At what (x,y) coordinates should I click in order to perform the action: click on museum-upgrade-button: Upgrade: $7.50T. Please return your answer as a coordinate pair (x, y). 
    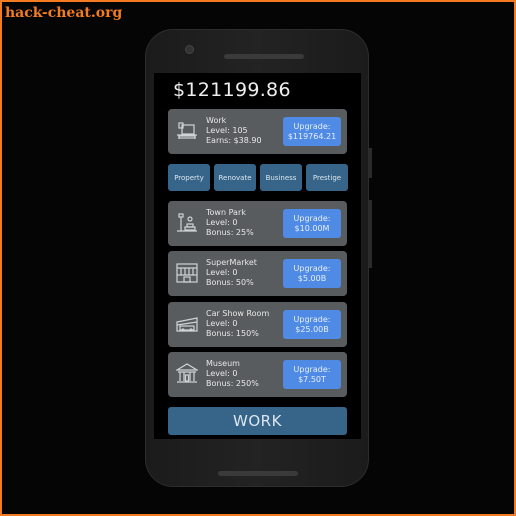
    Looking at the image, I should click on (312, 374).